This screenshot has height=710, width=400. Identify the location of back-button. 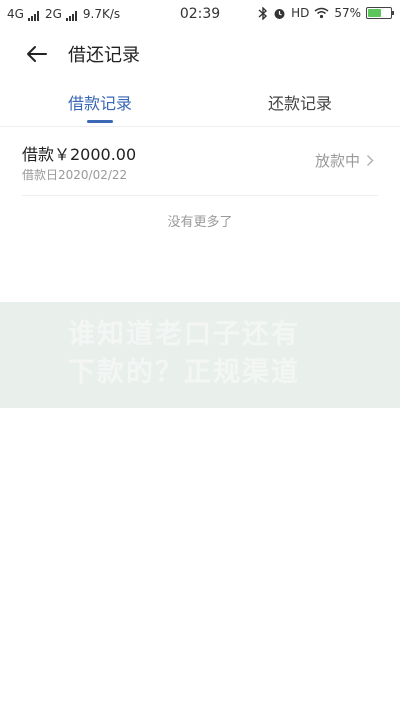
(37, 54).